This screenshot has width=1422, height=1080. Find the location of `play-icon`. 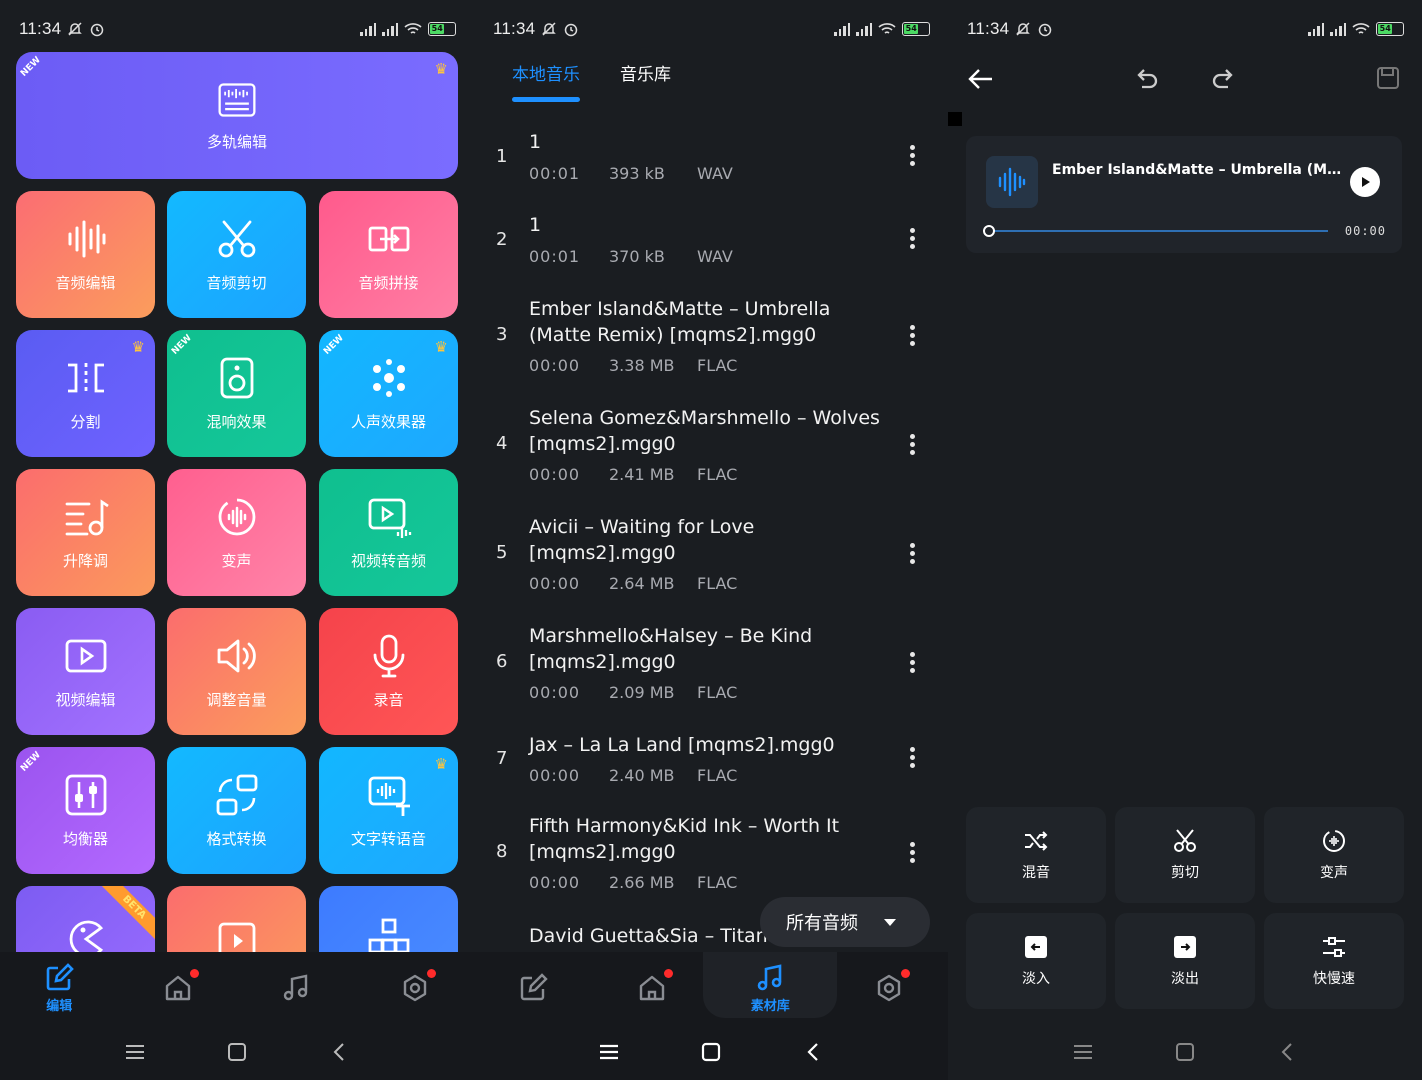

play-icon is located at coordinates (1366, 182).